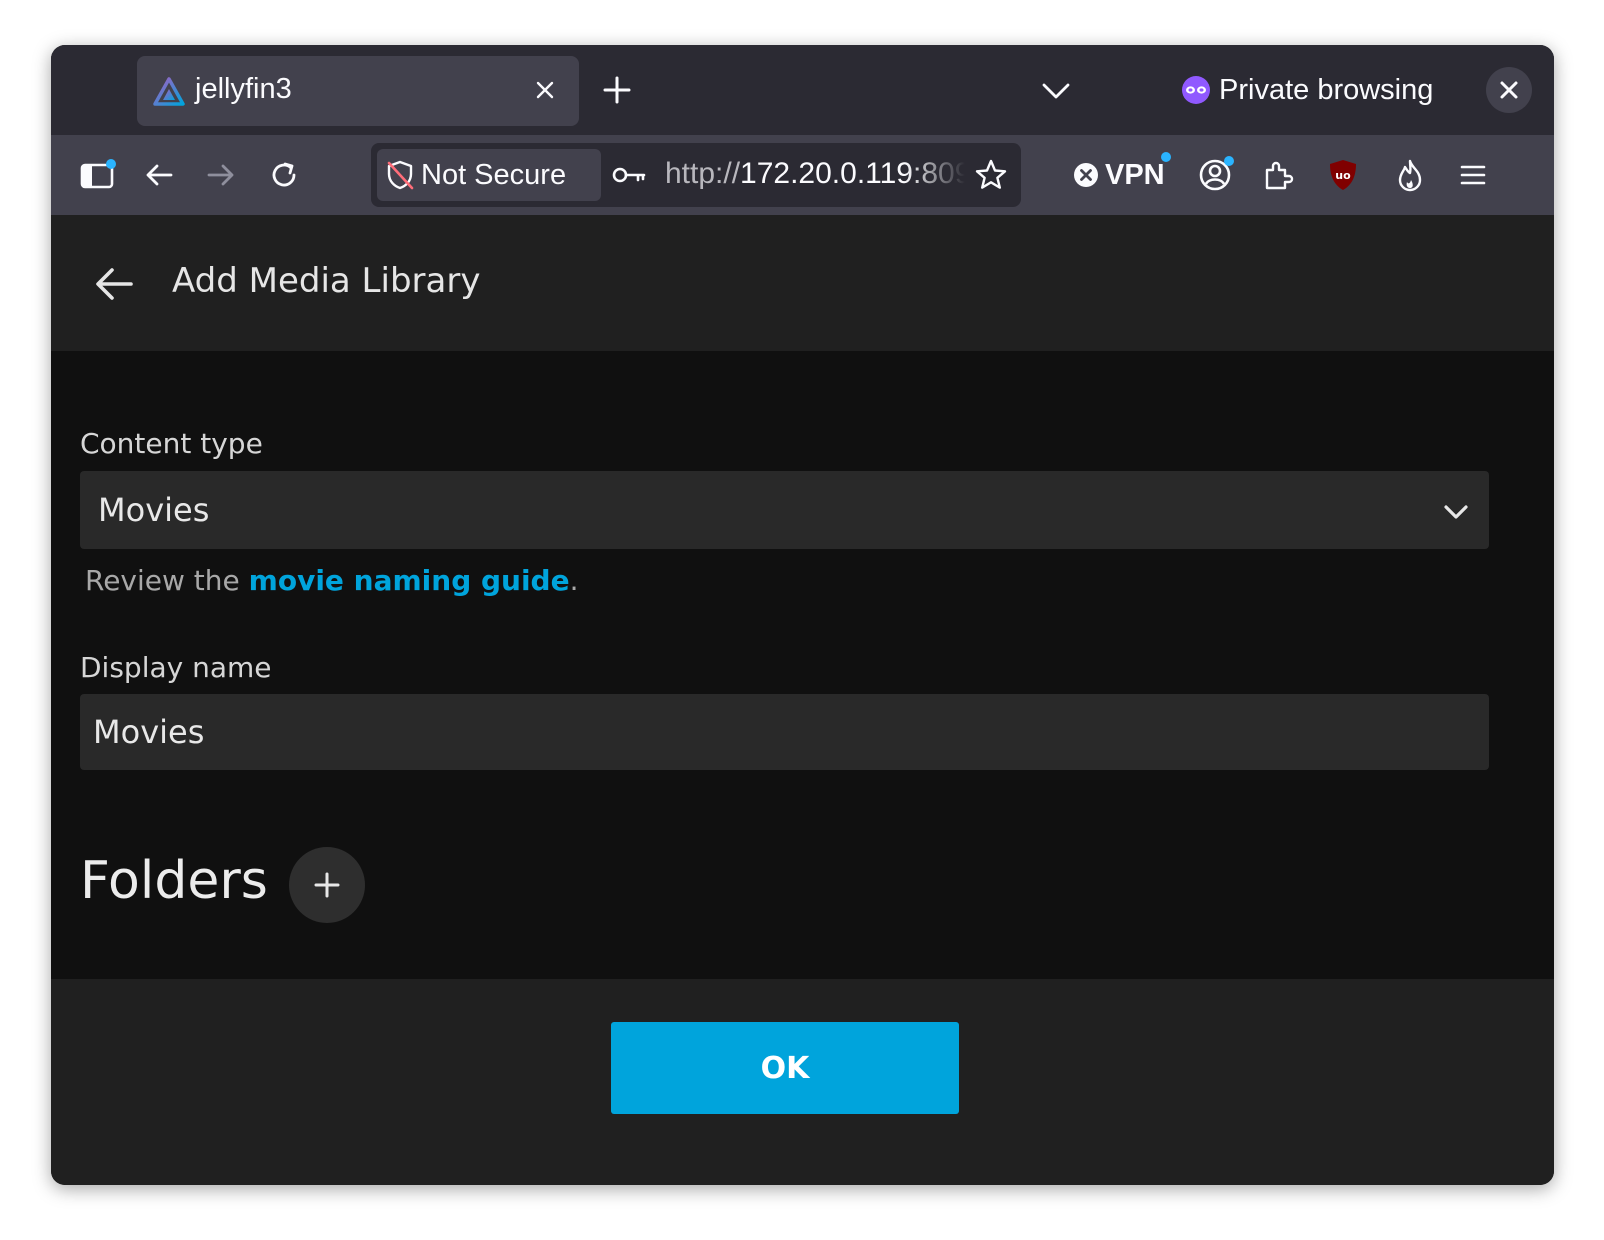  I want to click on key-icon, so click(629, 175).